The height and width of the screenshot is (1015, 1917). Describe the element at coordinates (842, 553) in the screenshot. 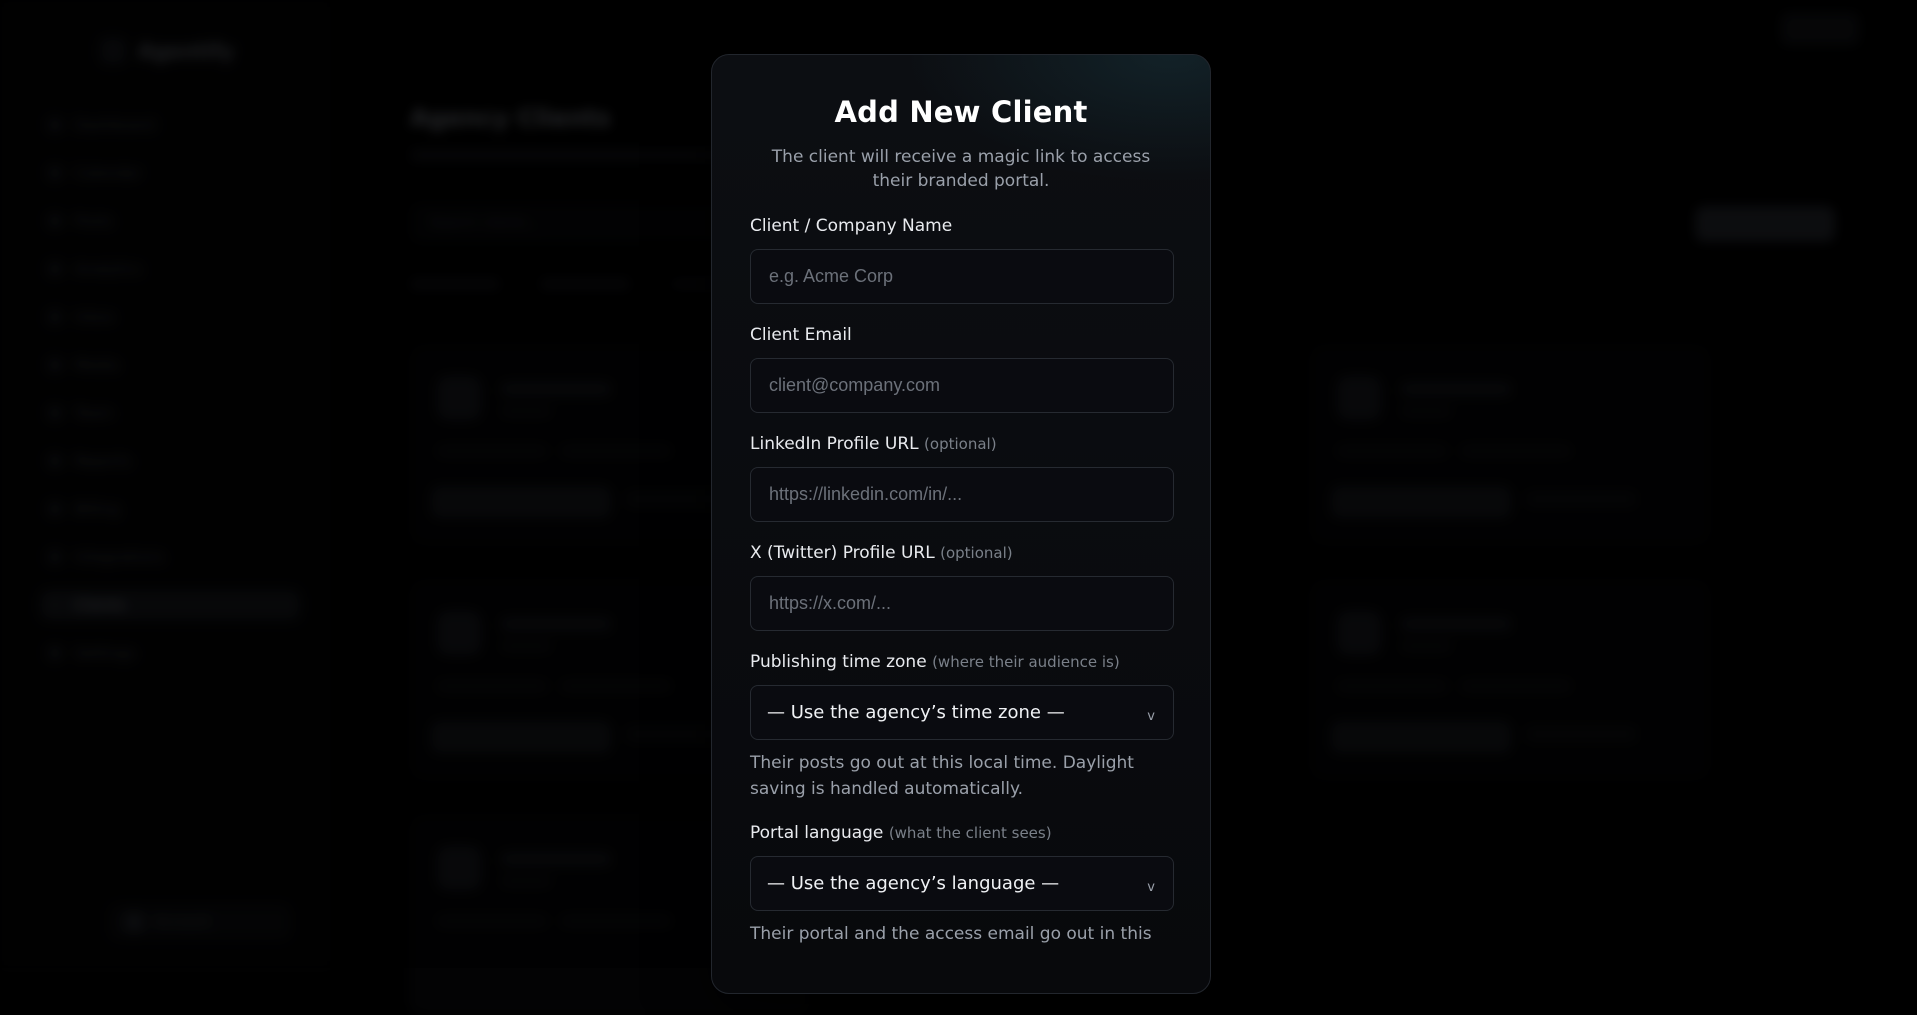

I see `twitter-url-label-text: X (Twitter) Profile URL` at that location.